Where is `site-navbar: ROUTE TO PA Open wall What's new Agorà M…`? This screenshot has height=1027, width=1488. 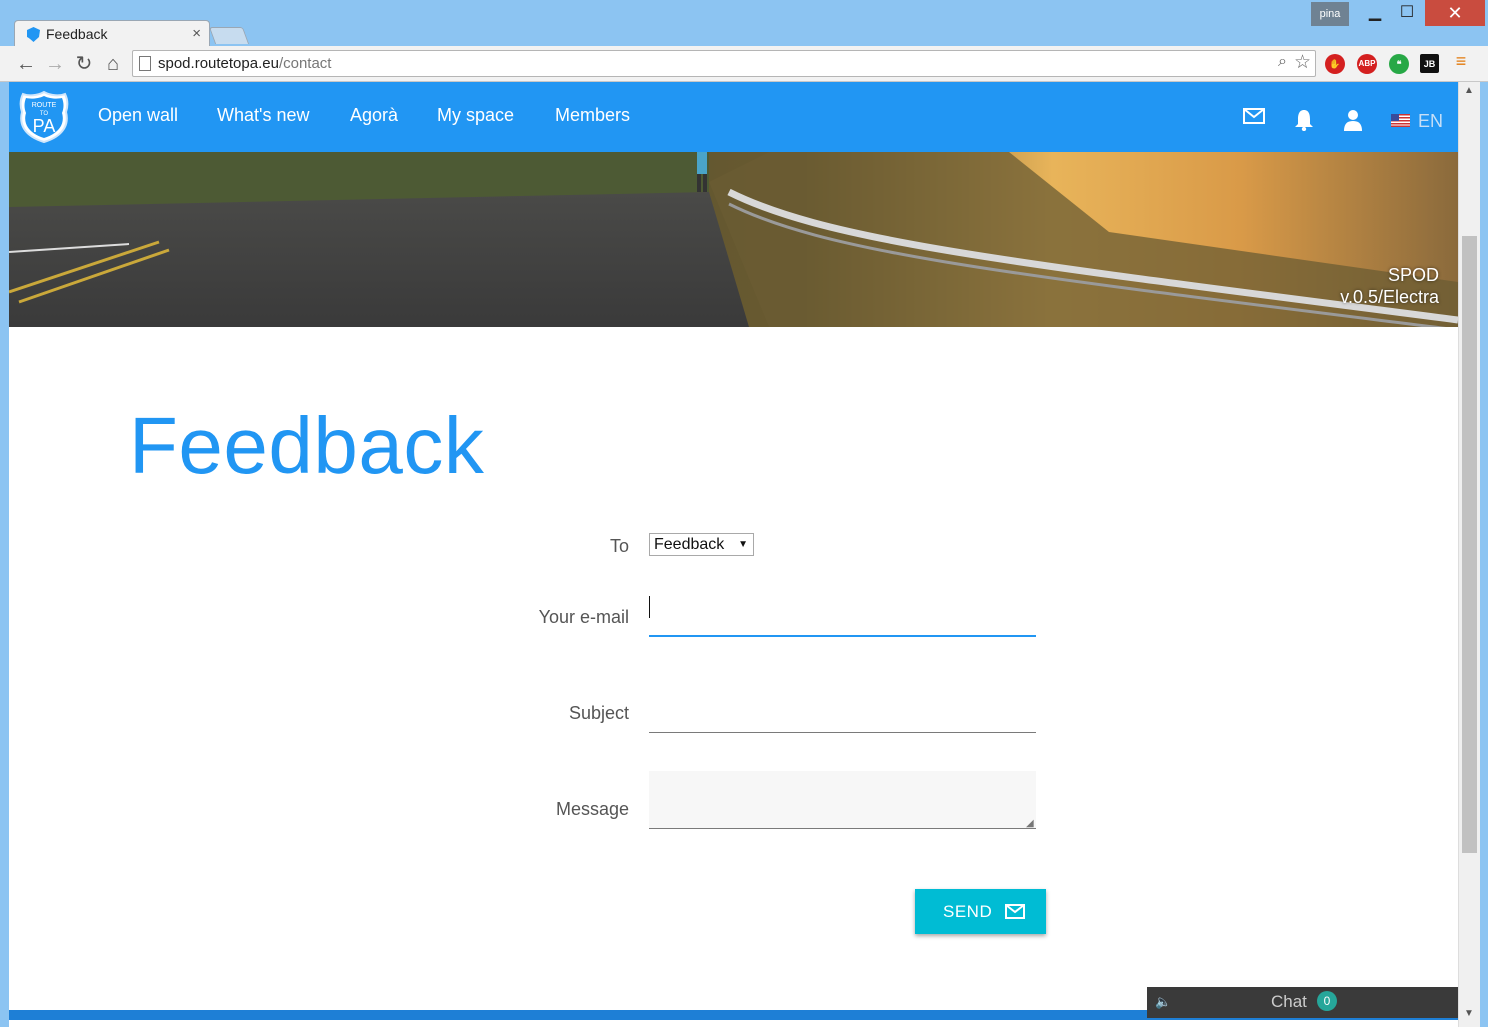
site-navbar: ROUTE TO PA Open wall What's new Agorà M… is located at coordinates (733, 117).